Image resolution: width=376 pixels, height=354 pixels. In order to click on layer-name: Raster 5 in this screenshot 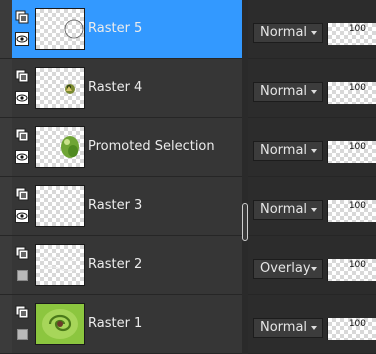, I will do `click(115, 28)`.